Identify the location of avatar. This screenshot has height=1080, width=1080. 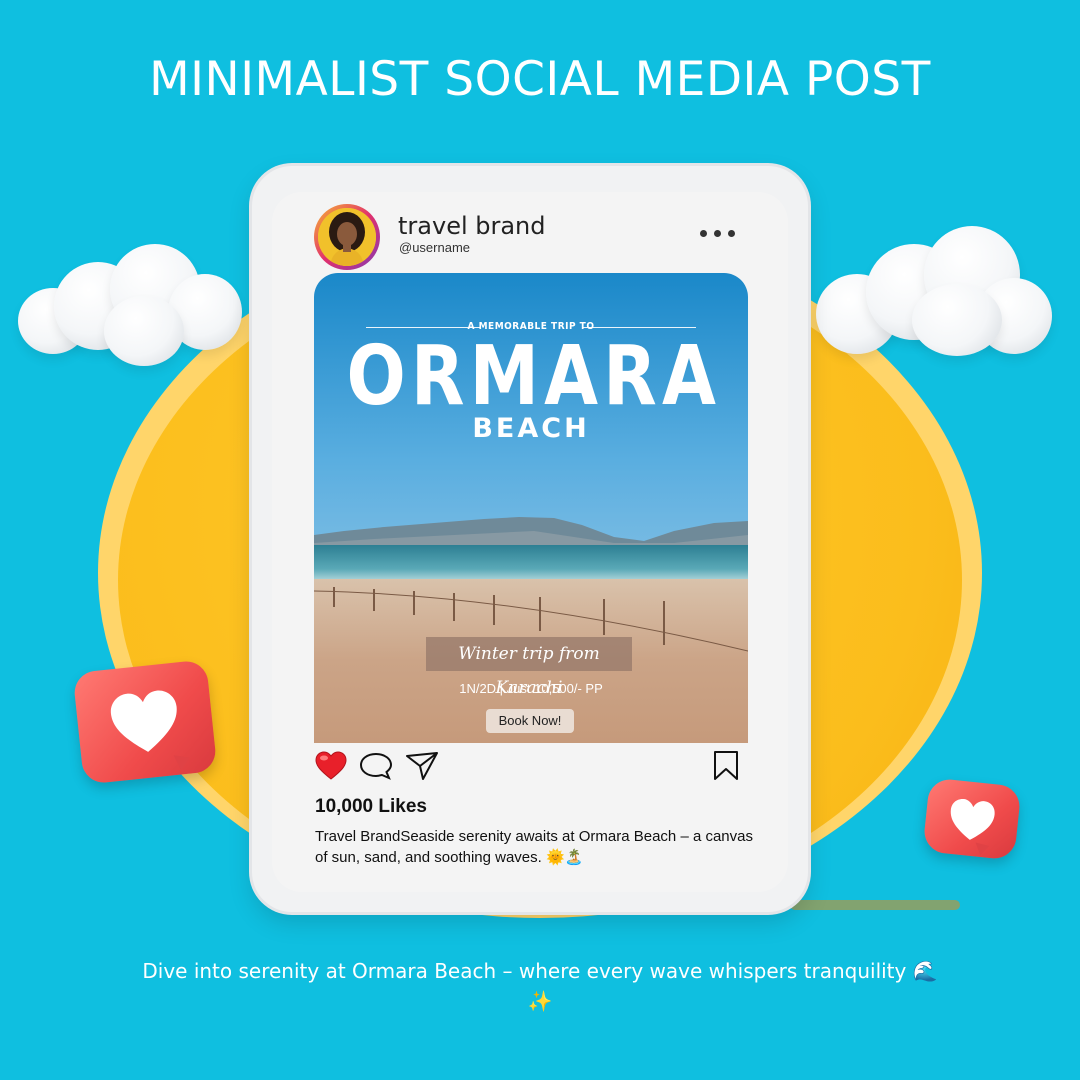
(347, 237).